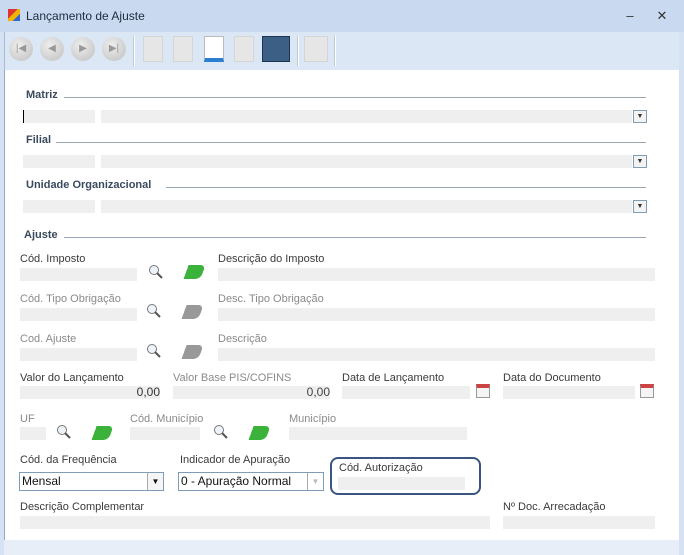 The image size is (684, 555). I want to click on cod-imposto-label: Cód. Imposto, so click(53, 259).